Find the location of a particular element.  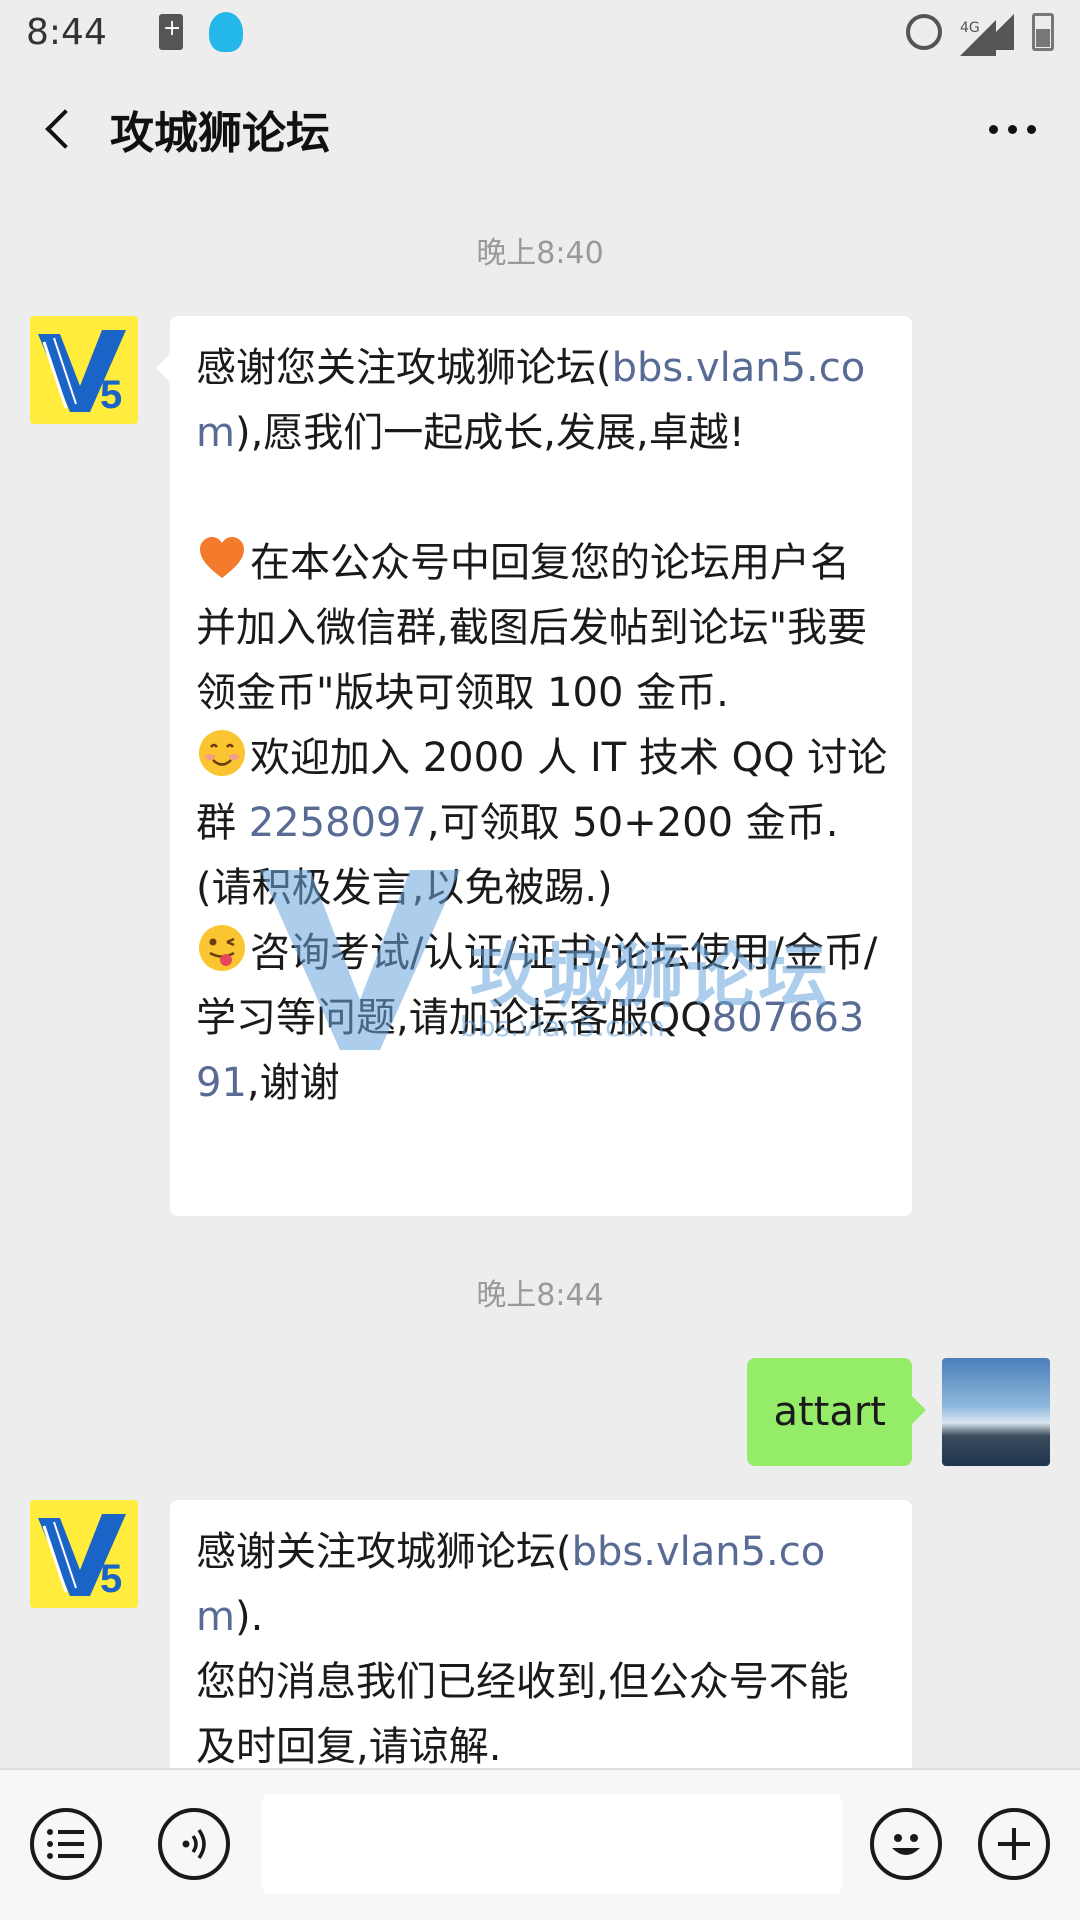

plus-icon is located at coordinates (1014, 1844).